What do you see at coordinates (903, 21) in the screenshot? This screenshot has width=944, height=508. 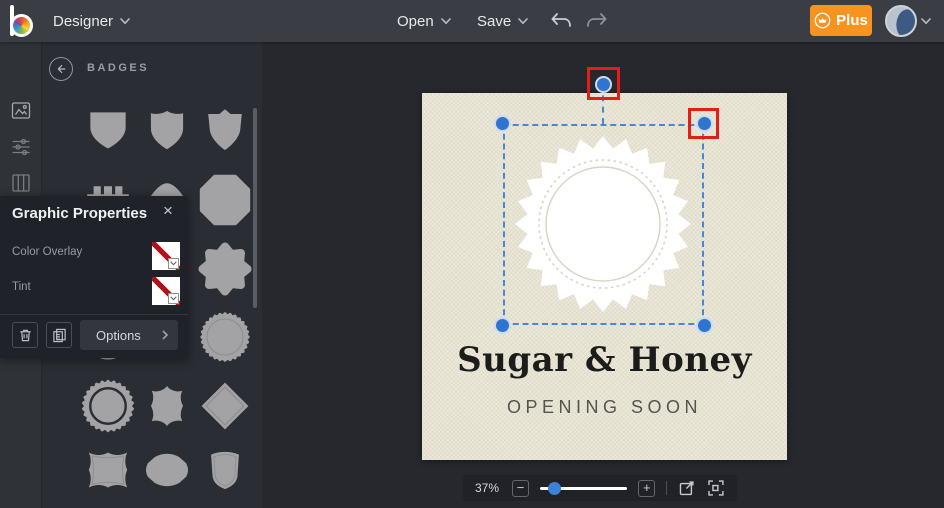 I see `avatar-figure` at bounding box center [903, 21].